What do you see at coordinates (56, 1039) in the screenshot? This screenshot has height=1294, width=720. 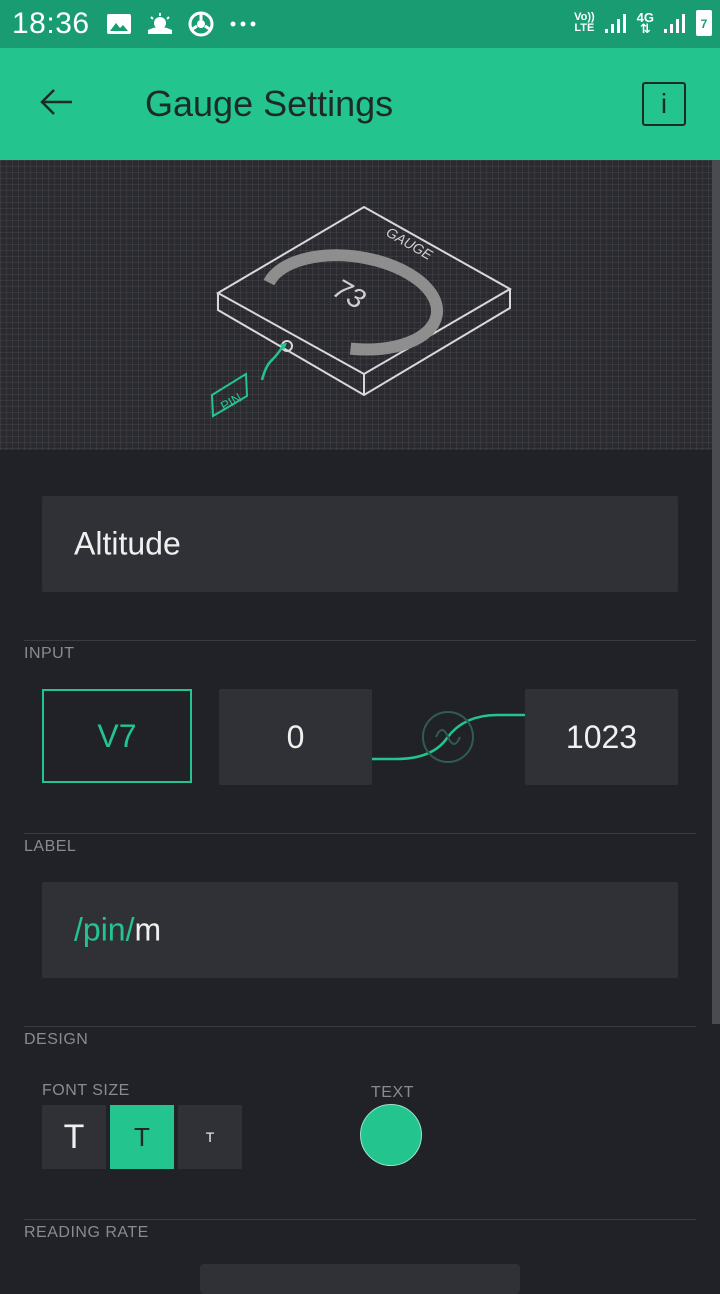 I see `design-section-label: DESIGN` at bounding box center [56, 1039].